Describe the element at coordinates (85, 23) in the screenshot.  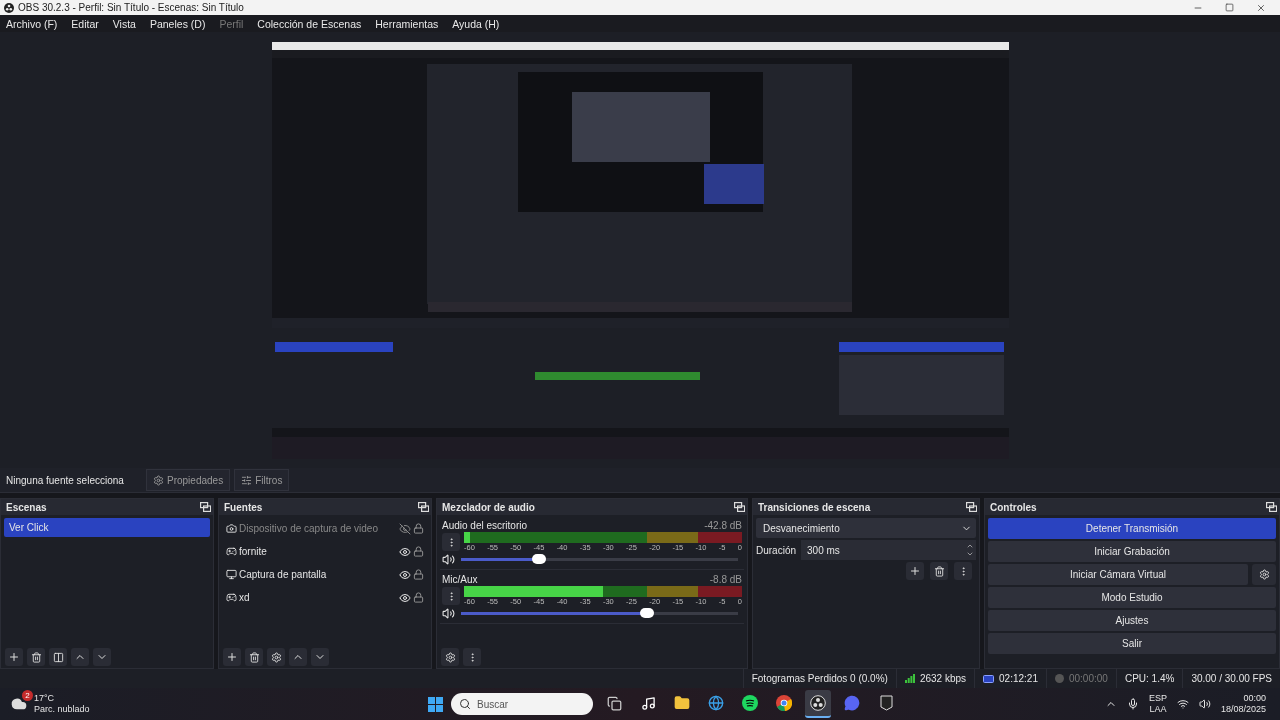
I see `menu-item: Editar` at that location.